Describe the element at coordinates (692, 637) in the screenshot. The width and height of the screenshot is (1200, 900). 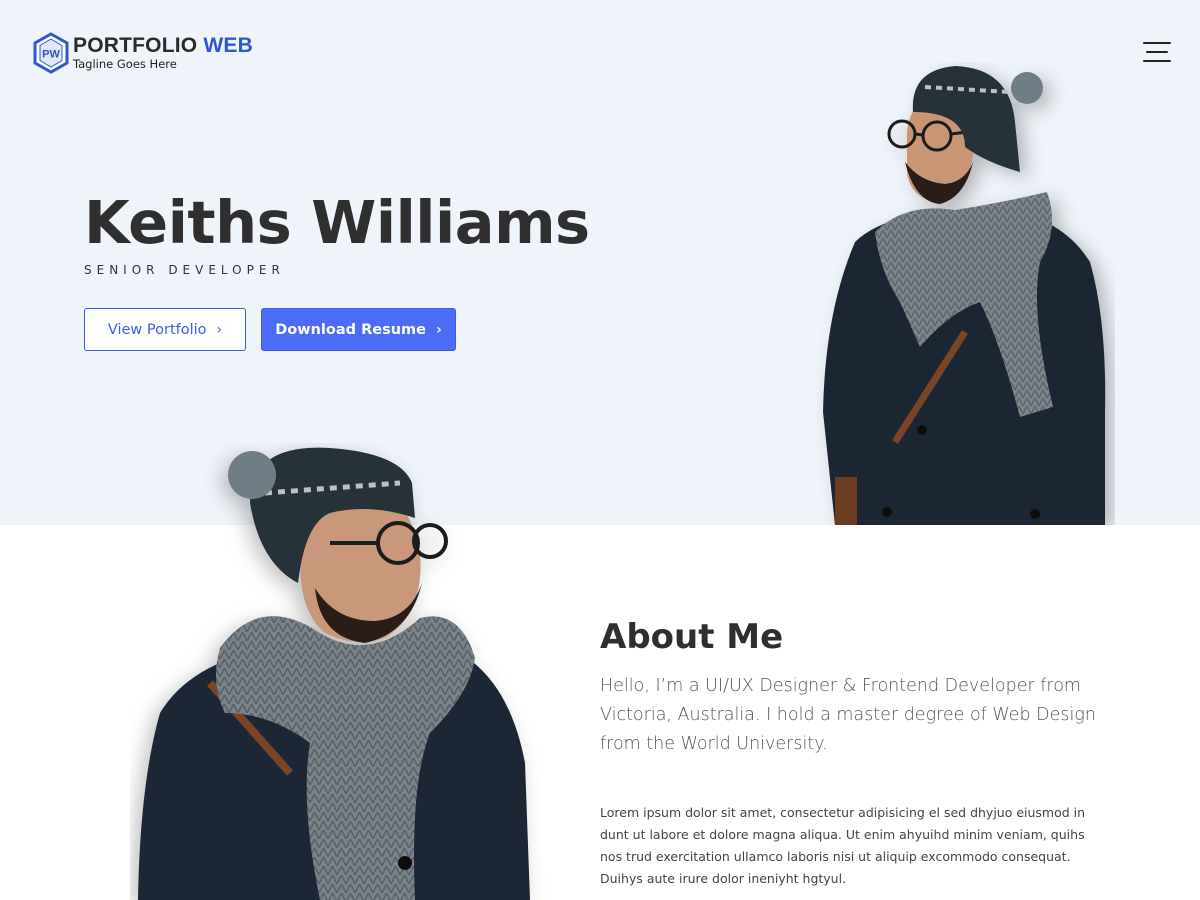
I see `about-title: About Me` at that location.